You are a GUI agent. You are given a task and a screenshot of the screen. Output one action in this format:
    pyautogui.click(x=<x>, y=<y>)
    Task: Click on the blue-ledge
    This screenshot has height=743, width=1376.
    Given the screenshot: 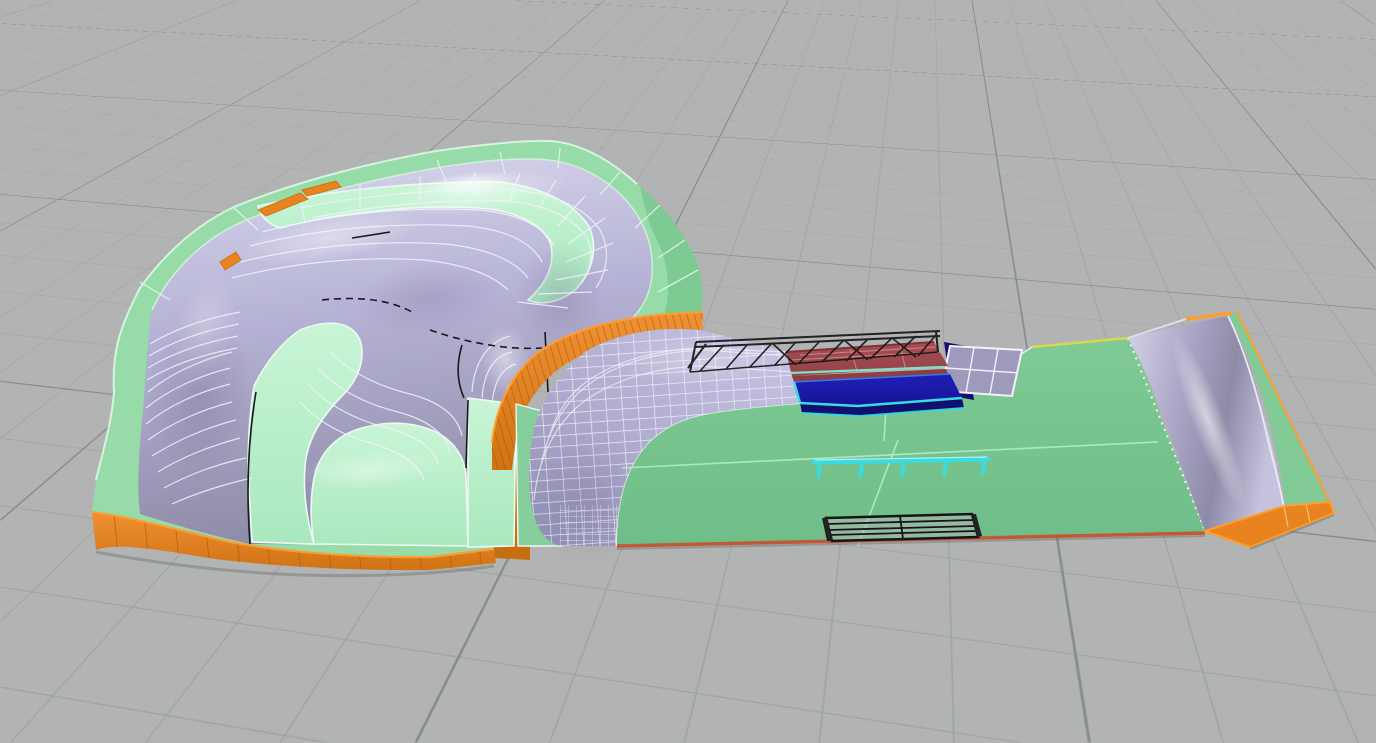 What is the action you would take?
    pyautogui.click(x=878, y=395)
    